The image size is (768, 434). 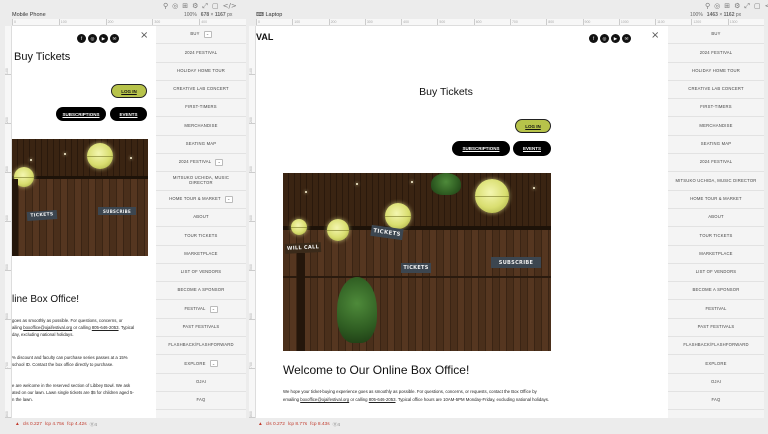 I want to click on menu-item-label: BECOME A SPONSOR, so click(x=716, y=290).